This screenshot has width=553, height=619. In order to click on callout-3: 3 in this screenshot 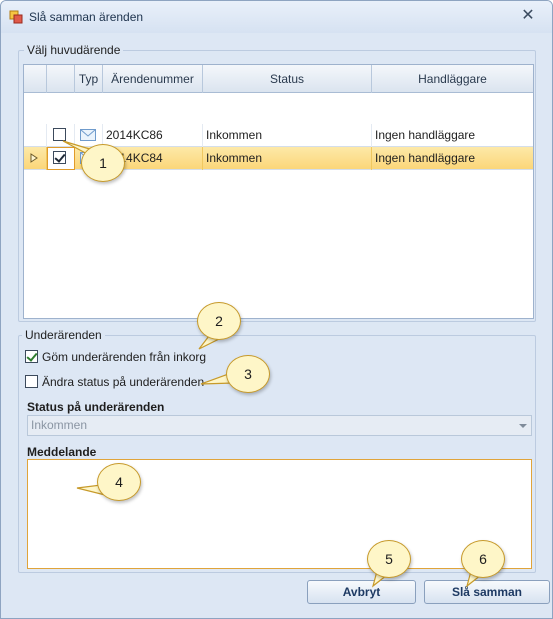, I will do `click(248, 374)`.